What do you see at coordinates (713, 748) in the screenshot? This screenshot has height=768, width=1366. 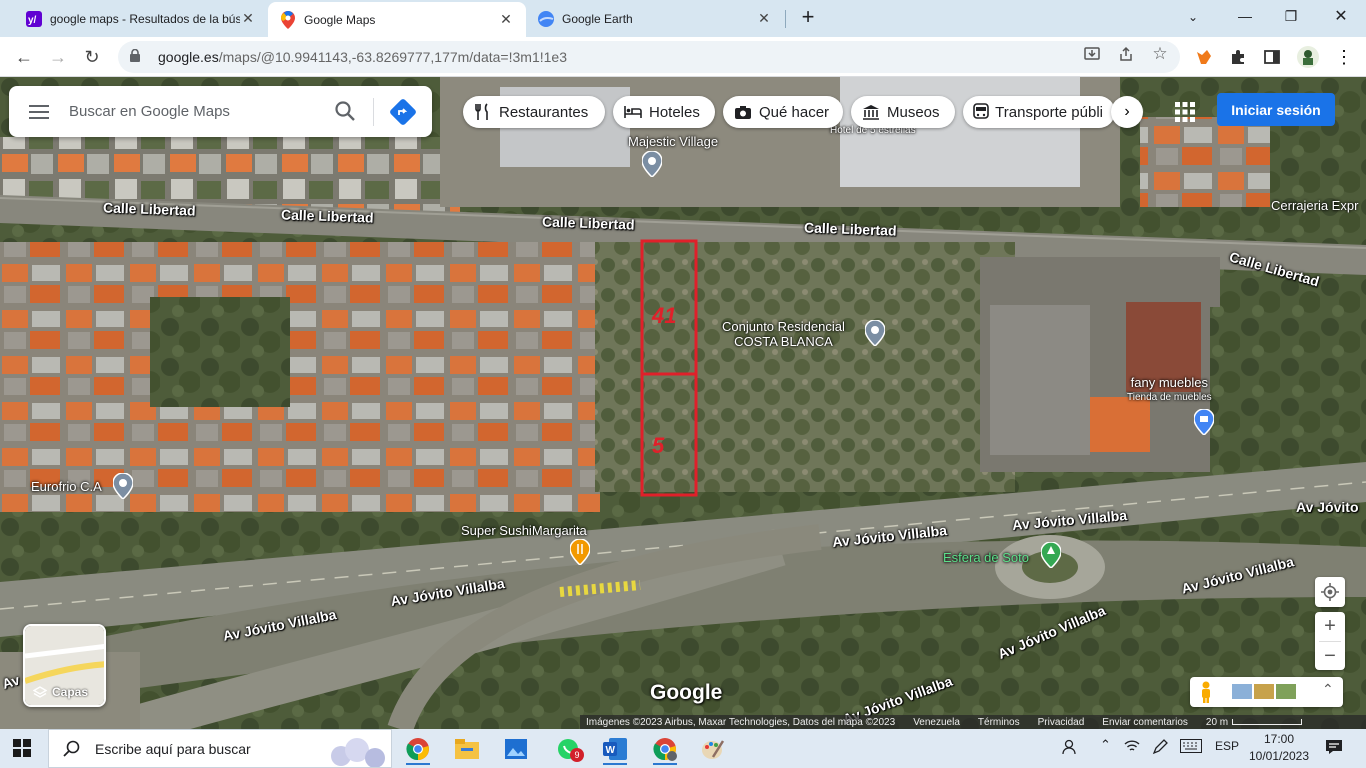 I see `taskbar-paint-icon` at bounding box center [713, 748].